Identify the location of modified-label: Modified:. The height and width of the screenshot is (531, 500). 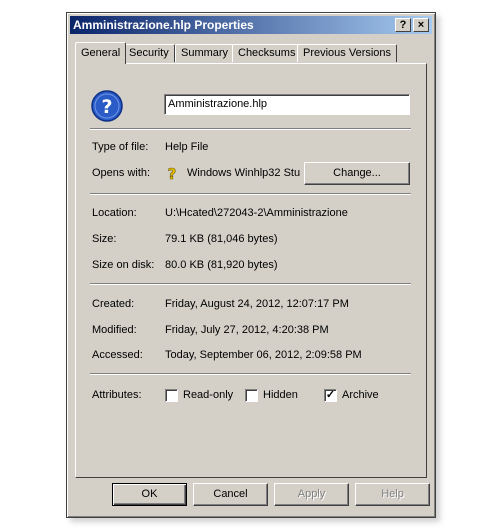
(114, 330).